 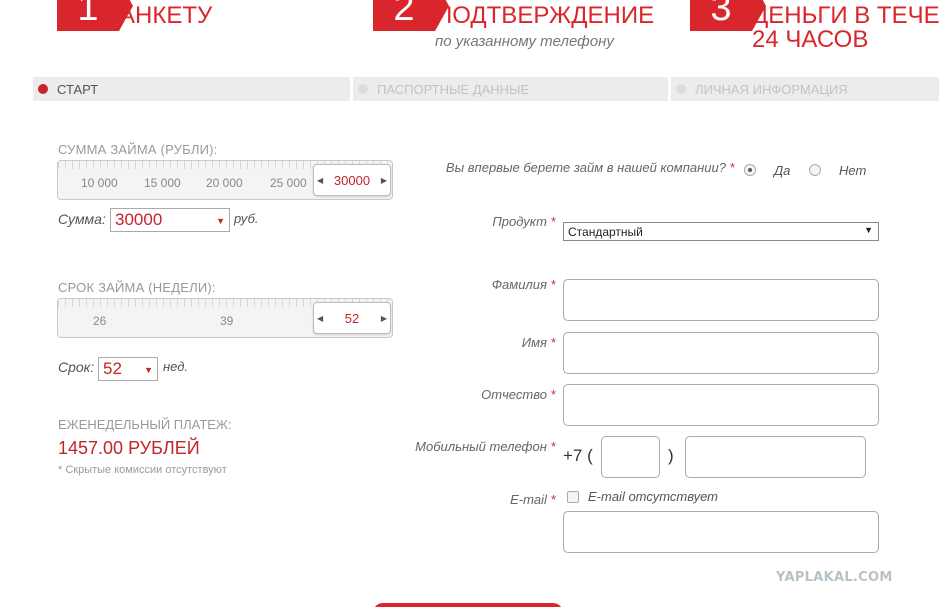 What do you see at coordinates (112, 368) in the screenshot?
I see `term-select-value: 52` at bounding box center [112, 368].